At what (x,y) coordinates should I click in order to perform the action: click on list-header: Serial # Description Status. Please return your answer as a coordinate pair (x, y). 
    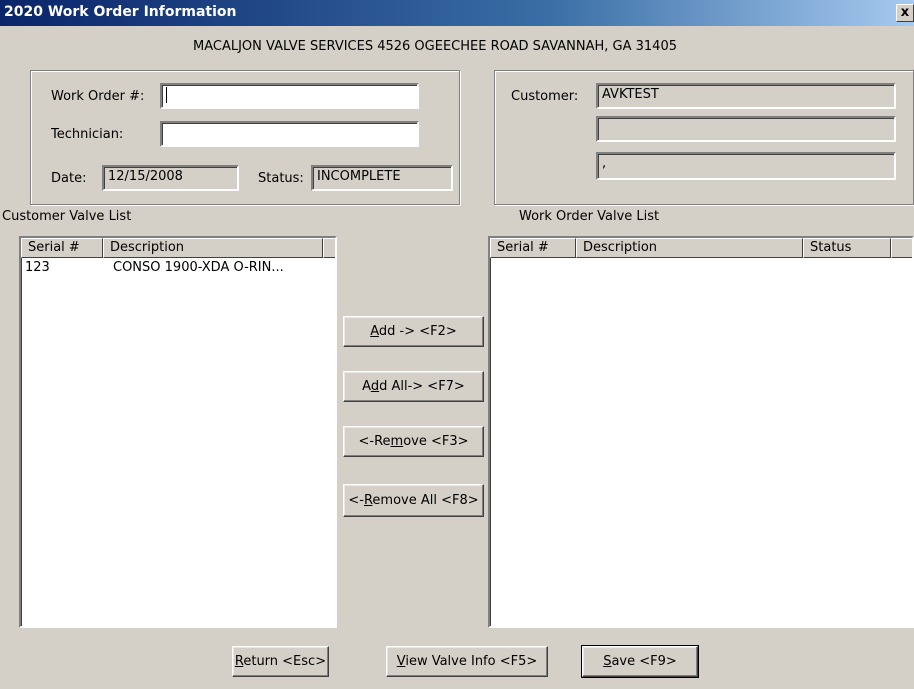
    Looking at the image, I should click on (701, 248).